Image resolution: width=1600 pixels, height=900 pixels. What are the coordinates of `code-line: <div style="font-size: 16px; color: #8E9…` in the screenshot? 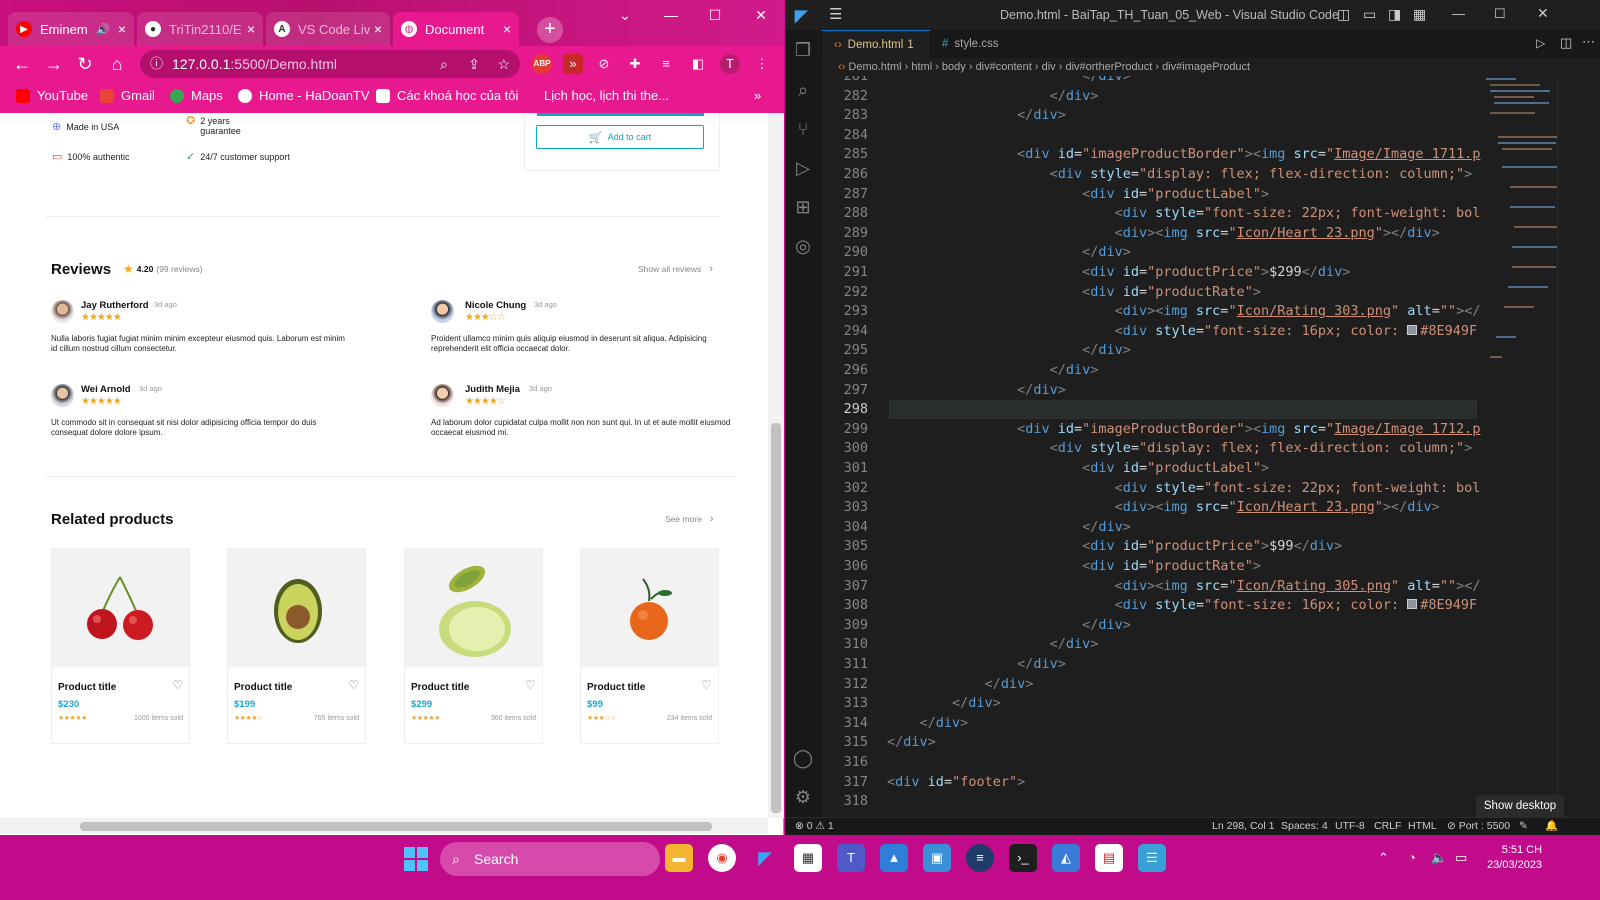 It's located at (1182, 605).